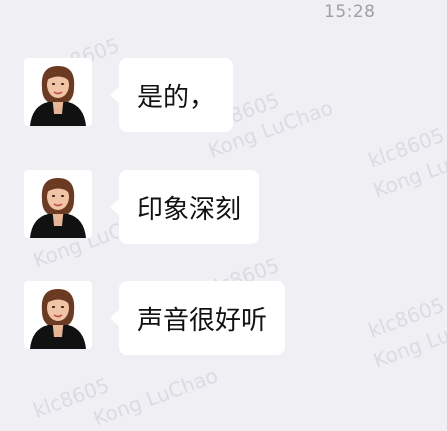  What do you see at coordinates (350, 12) in the screenshot?
I see `message-timestamp: 15:28` at bounding box center [350, 12].